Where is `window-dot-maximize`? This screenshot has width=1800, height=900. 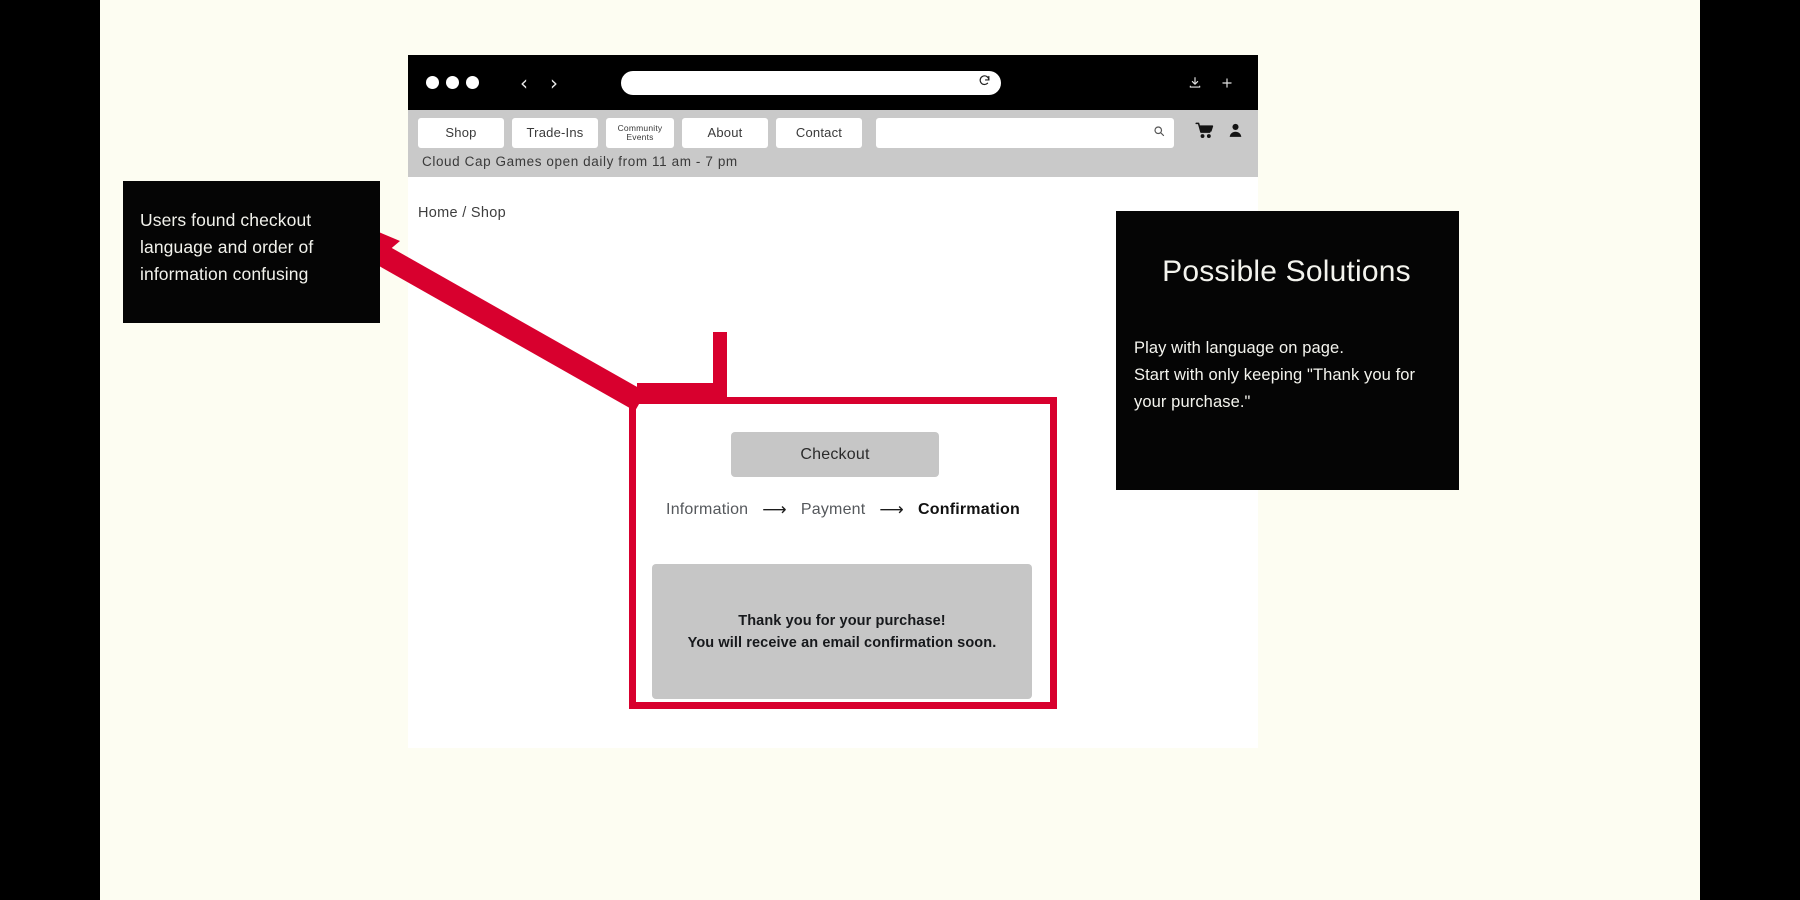 window-dot-maximize is located at coordinates (472, 82).